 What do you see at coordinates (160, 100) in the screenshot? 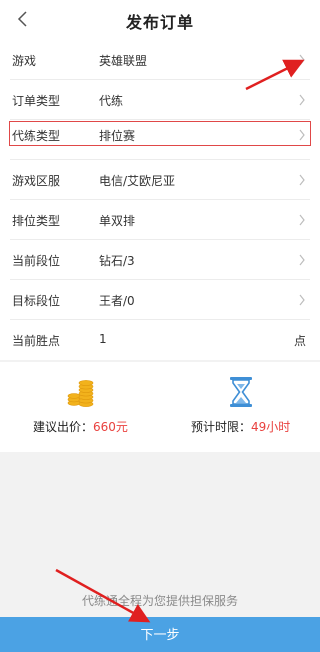
I see `form-row-order-type: 订单类型 代练` at bounding box center [160, 100].